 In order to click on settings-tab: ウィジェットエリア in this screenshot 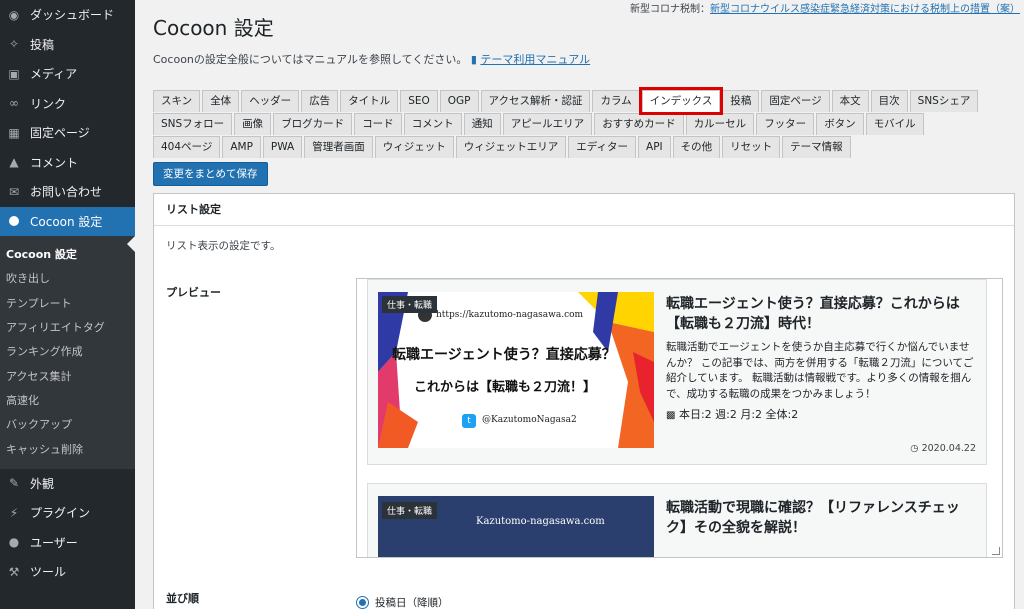, I will do `click(511, 147)`.